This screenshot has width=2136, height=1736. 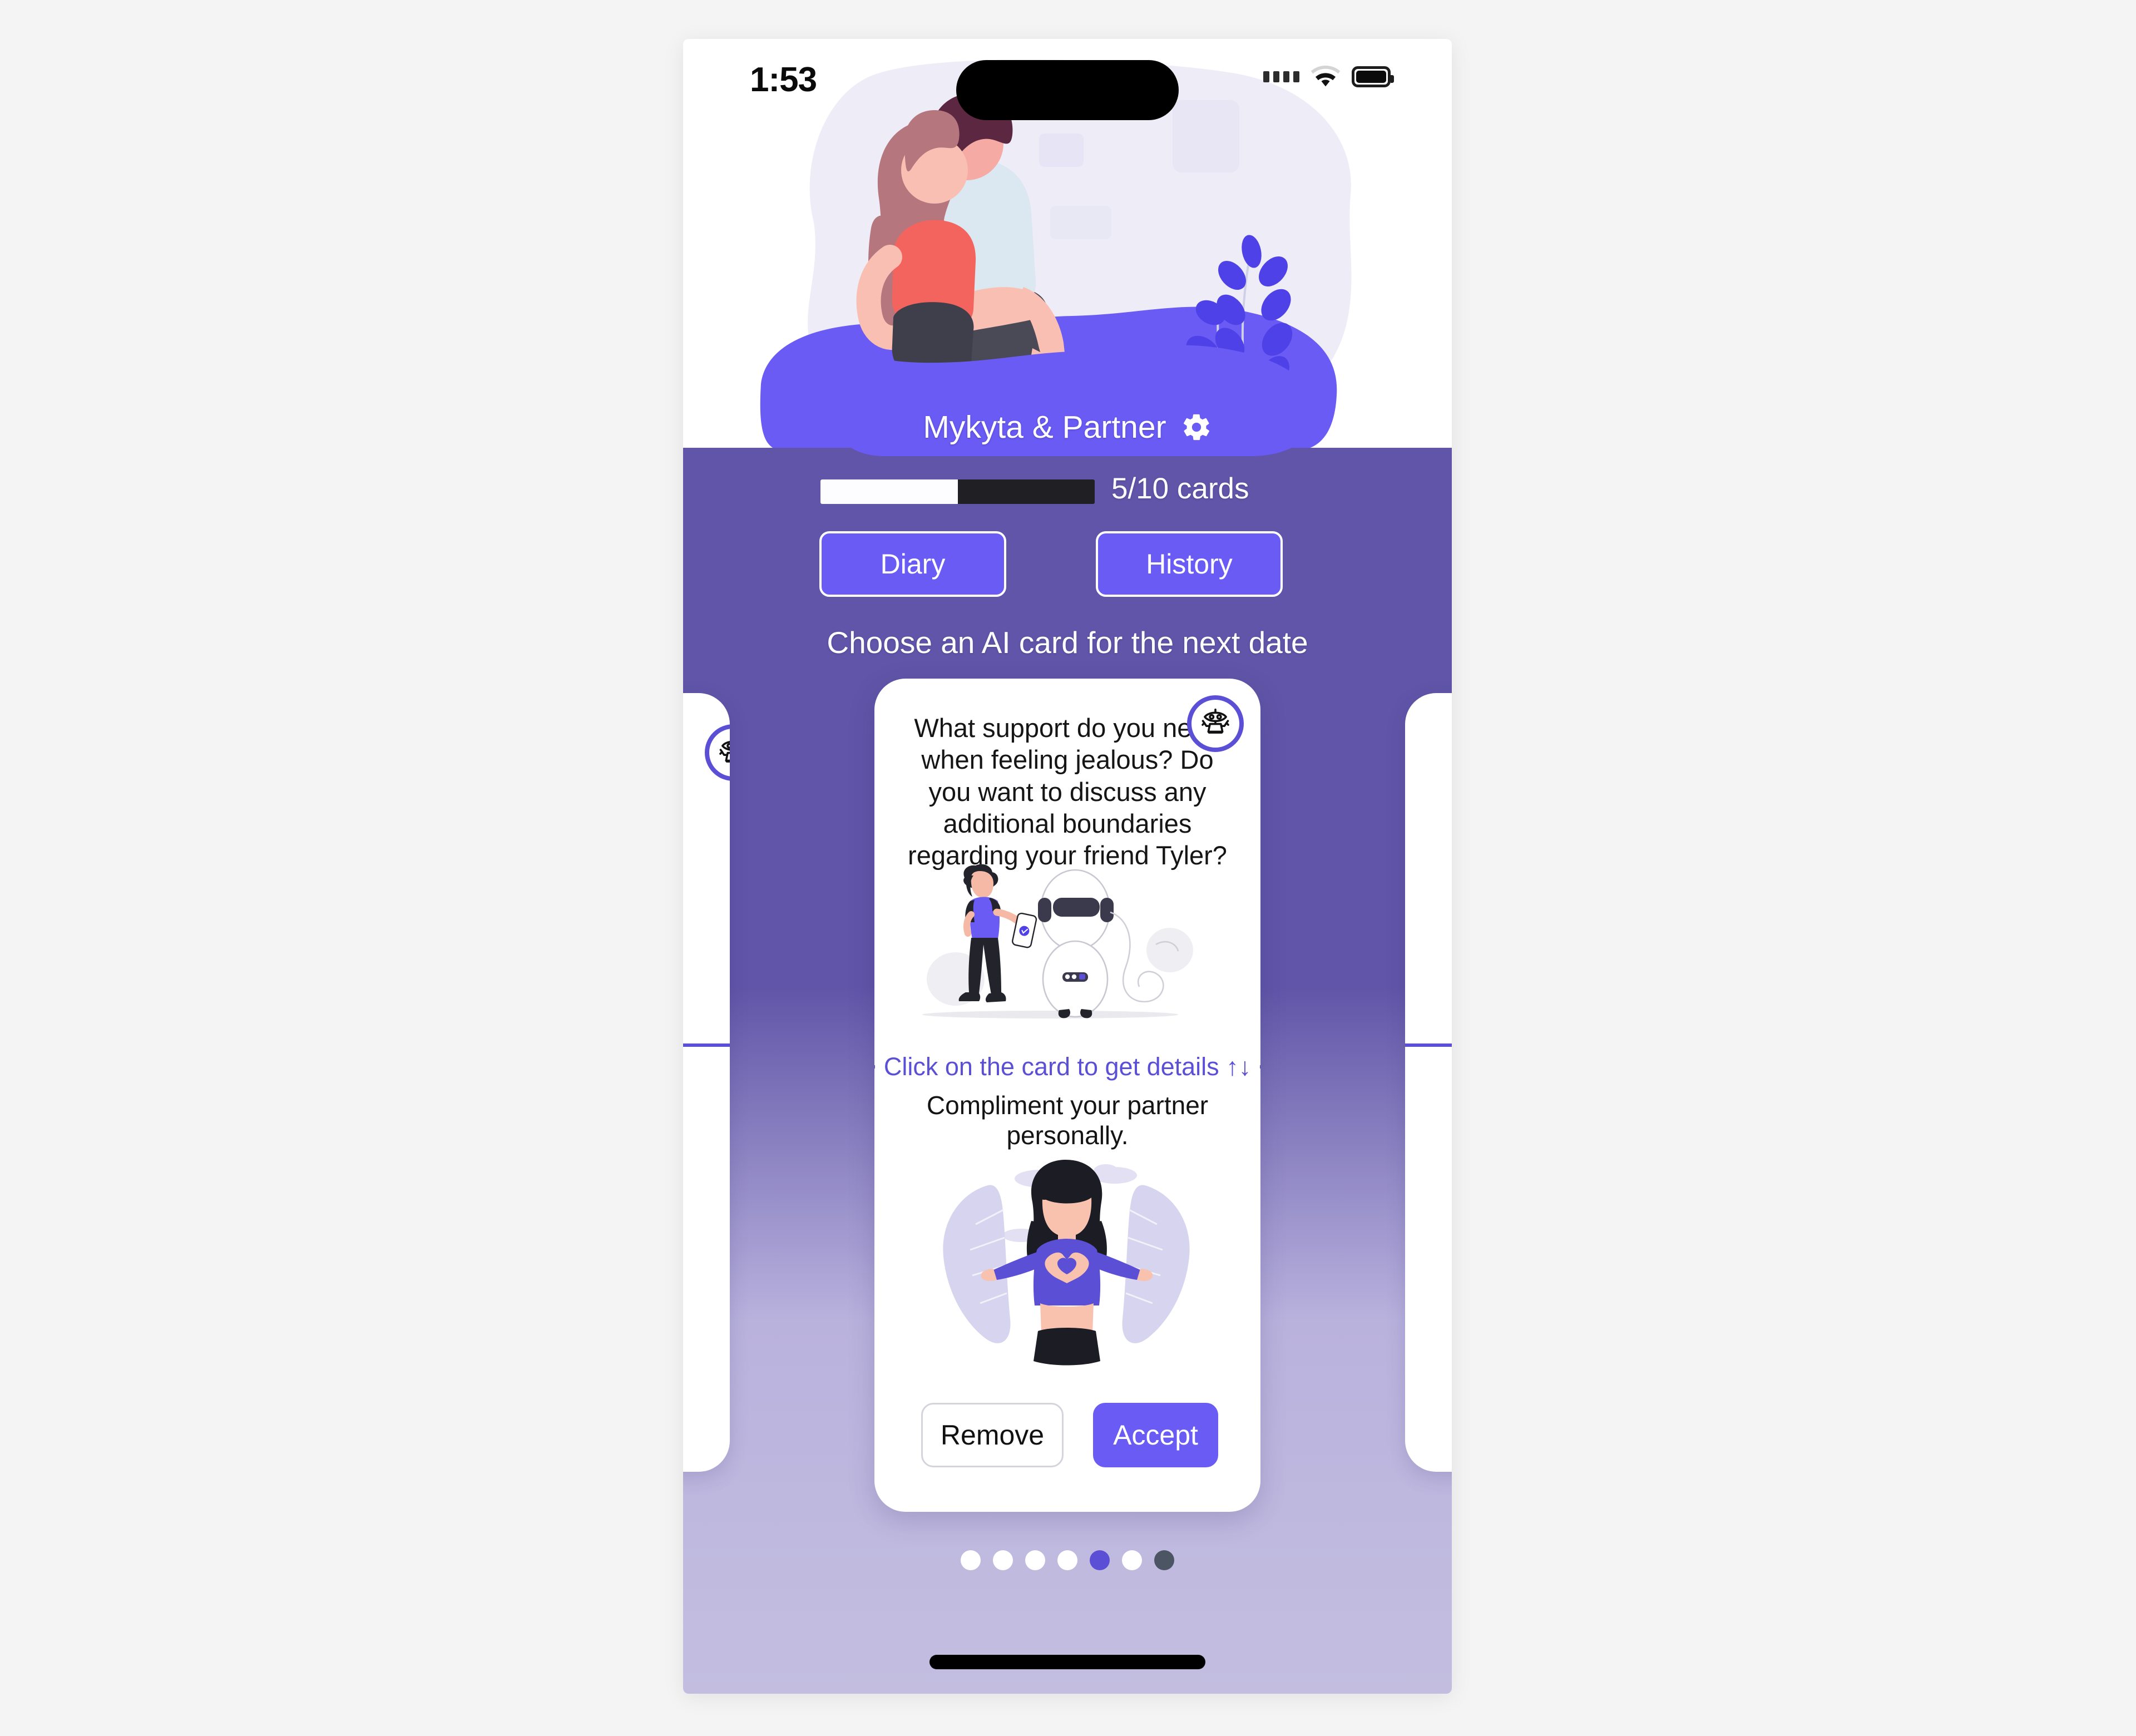 What do you see at coordinates (1067, 1265) in the screenshot?
I see `woman-making-heart-hands-illustration` at bounding box center [1067, 1265].